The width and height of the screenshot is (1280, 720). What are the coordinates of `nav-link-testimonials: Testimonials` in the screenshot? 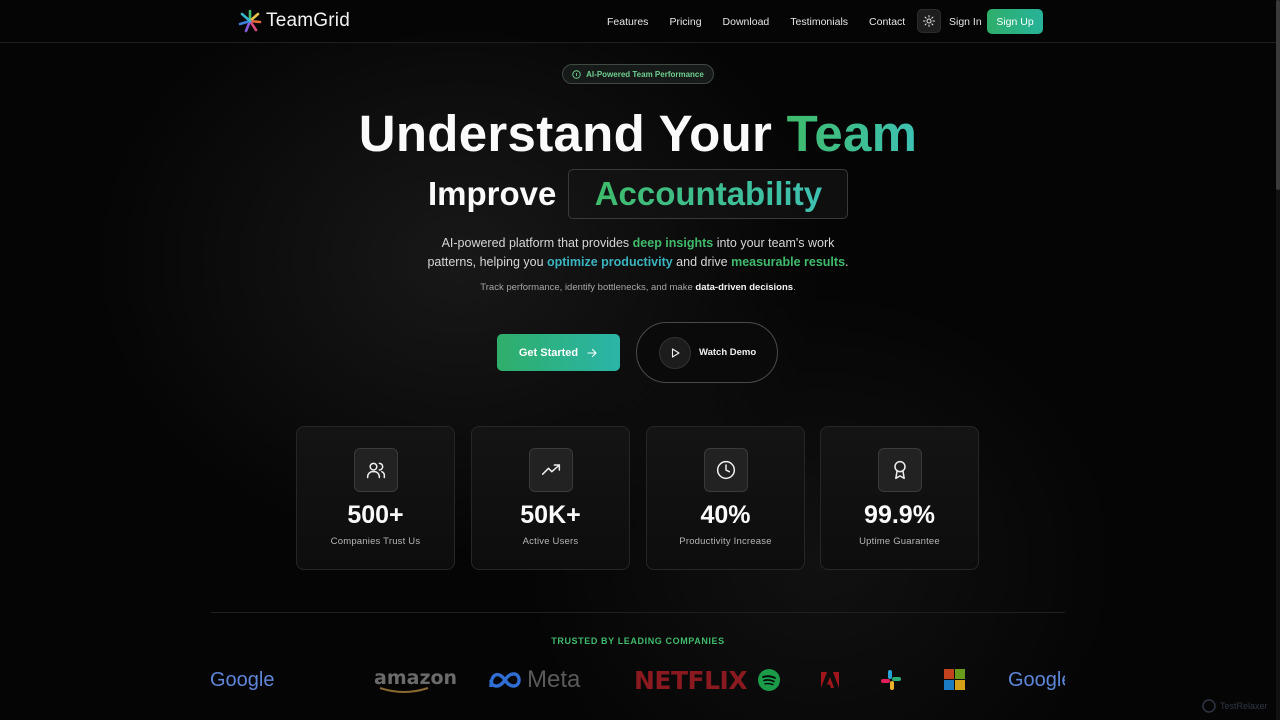 It's located at (819, 22).